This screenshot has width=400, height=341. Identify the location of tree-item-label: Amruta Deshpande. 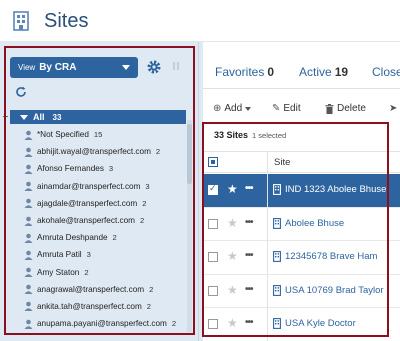
(72, 238).